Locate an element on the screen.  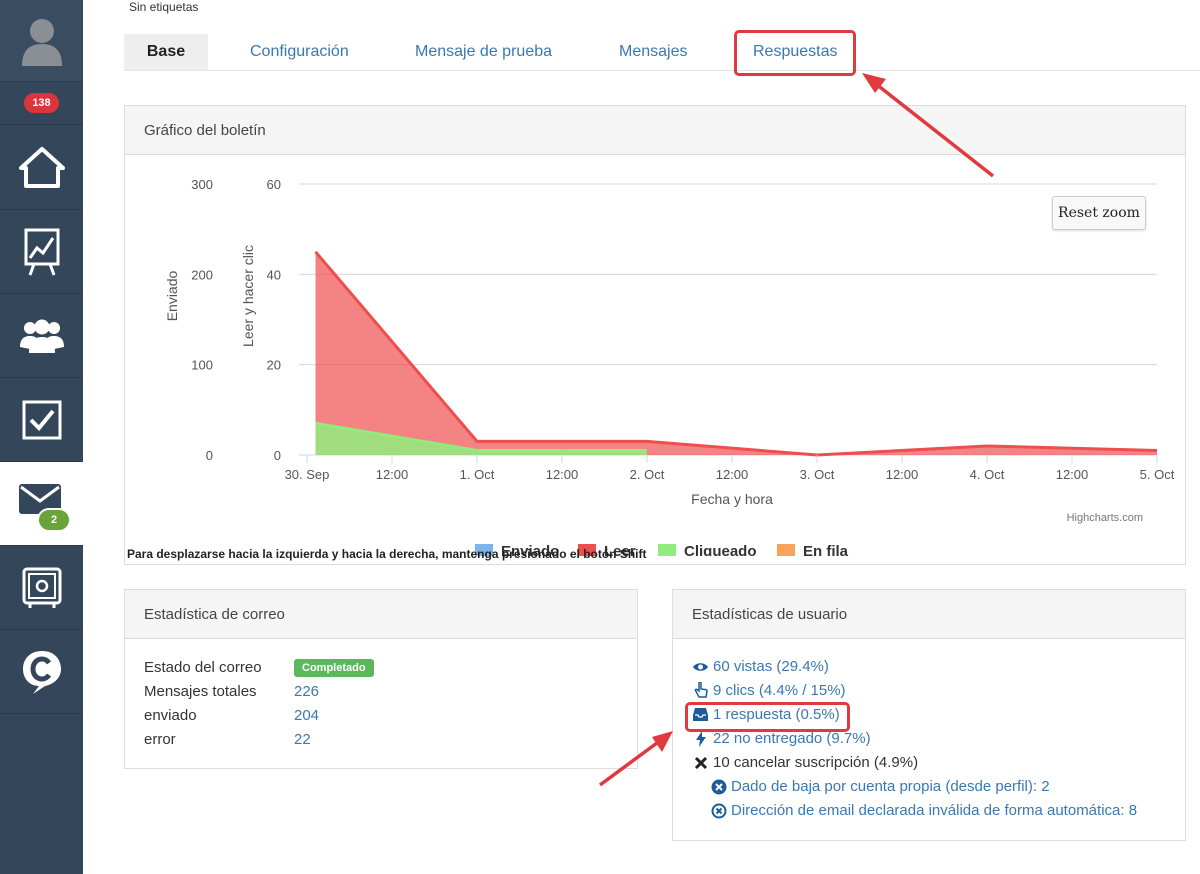
sidebar-item-mail is located at coordinates (41, 504).